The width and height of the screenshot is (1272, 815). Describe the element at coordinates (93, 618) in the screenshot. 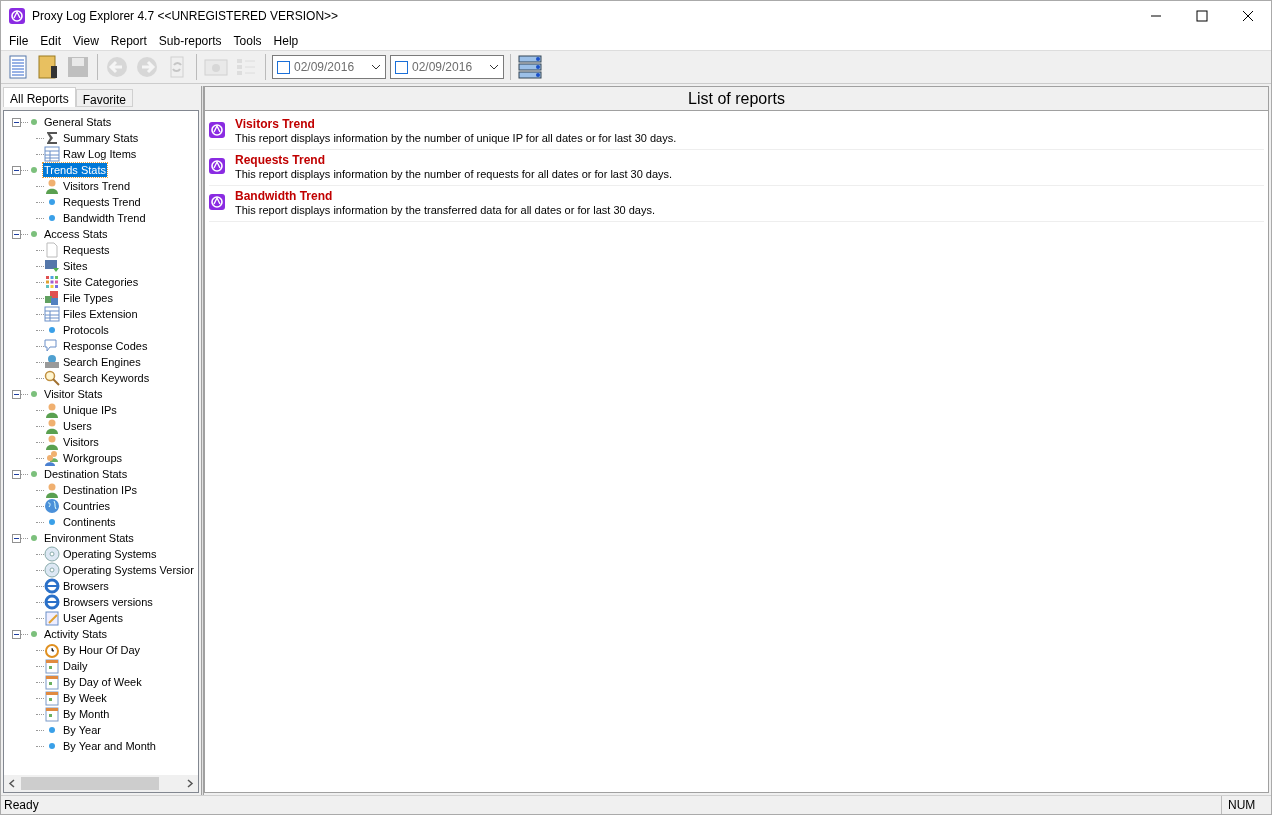

I see `tree-item: User Agents` at that location.